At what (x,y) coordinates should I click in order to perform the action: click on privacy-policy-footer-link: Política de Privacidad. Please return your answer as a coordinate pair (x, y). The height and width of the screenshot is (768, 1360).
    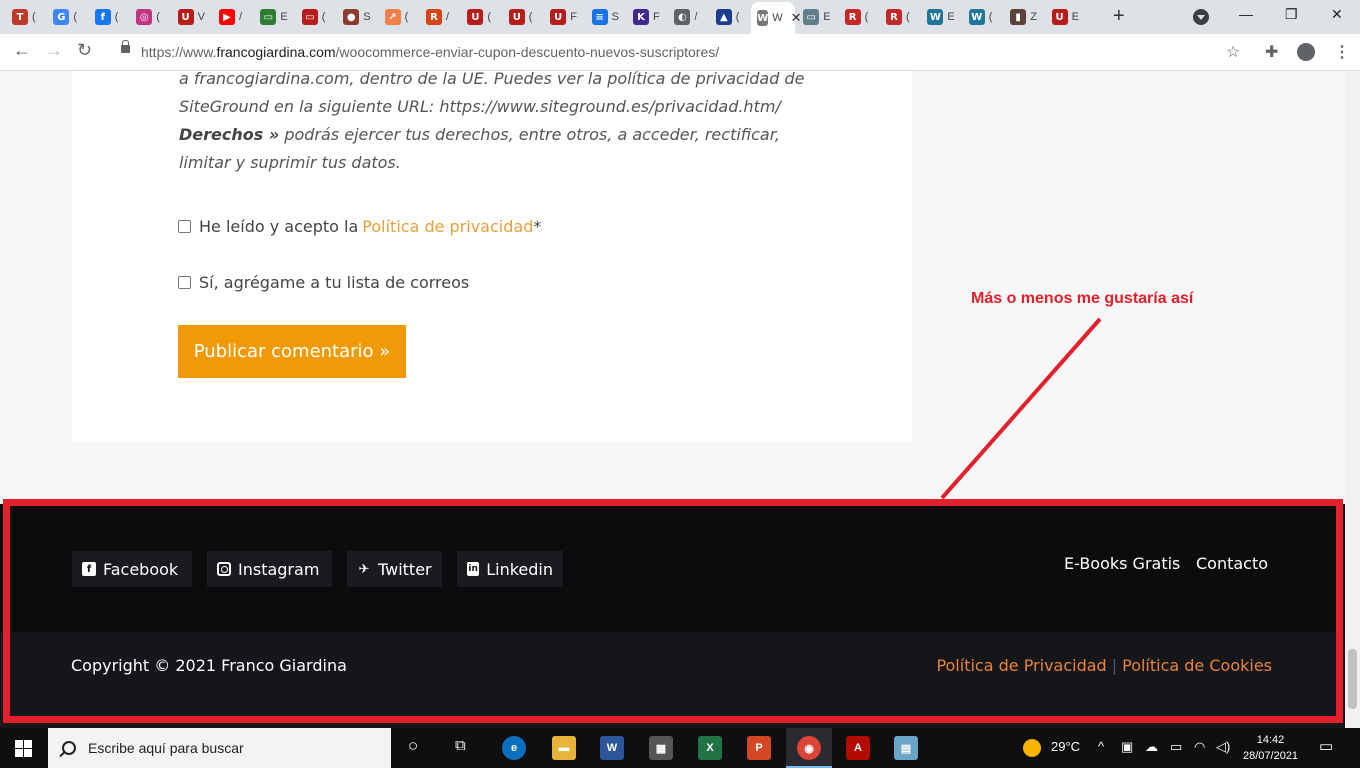
    Looking at the image, I should click on (1021, 665).